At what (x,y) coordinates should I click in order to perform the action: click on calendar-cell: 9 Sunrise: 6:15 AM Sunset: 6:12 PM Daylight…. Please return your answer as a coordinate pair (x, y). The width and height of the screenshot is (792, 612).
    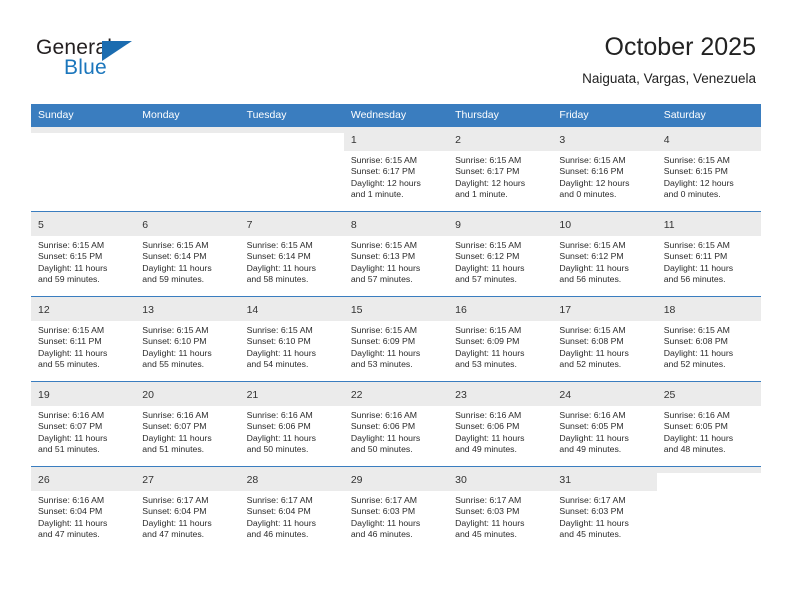
    Looking at the image, I should click on (500, 254).